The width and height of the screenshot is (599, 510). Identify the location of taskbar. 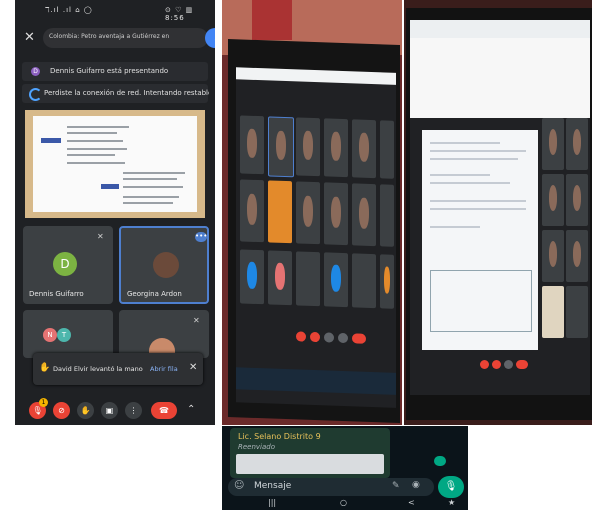
(316, 381).